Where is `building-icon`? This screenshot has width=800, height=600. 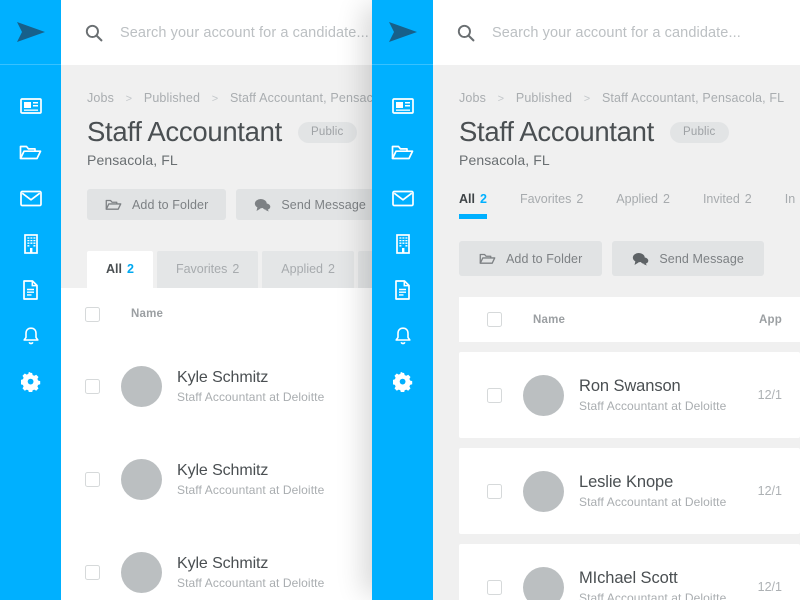 building-icon is located at coordinates (402, 244).